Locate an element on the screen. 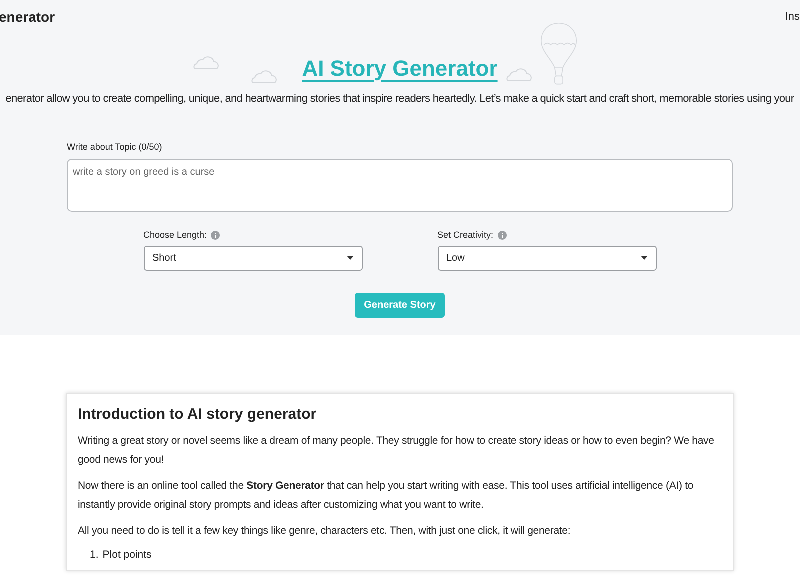 Image resolution: width=800 pixels, height=576 pixels. field-label: Set Creativity: is located at coordinates (466, 235).